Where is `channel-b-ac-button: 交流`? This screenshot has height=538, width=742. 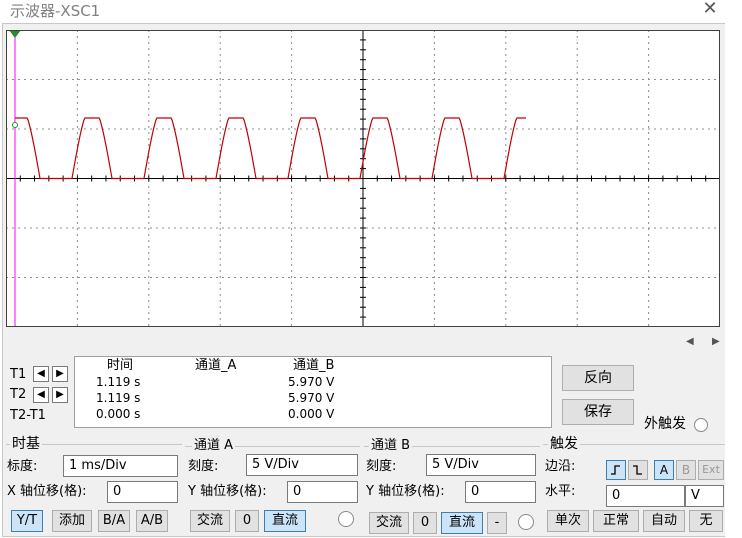 channel-b-ac-button: 交流 is located at coordinates (389, 523).